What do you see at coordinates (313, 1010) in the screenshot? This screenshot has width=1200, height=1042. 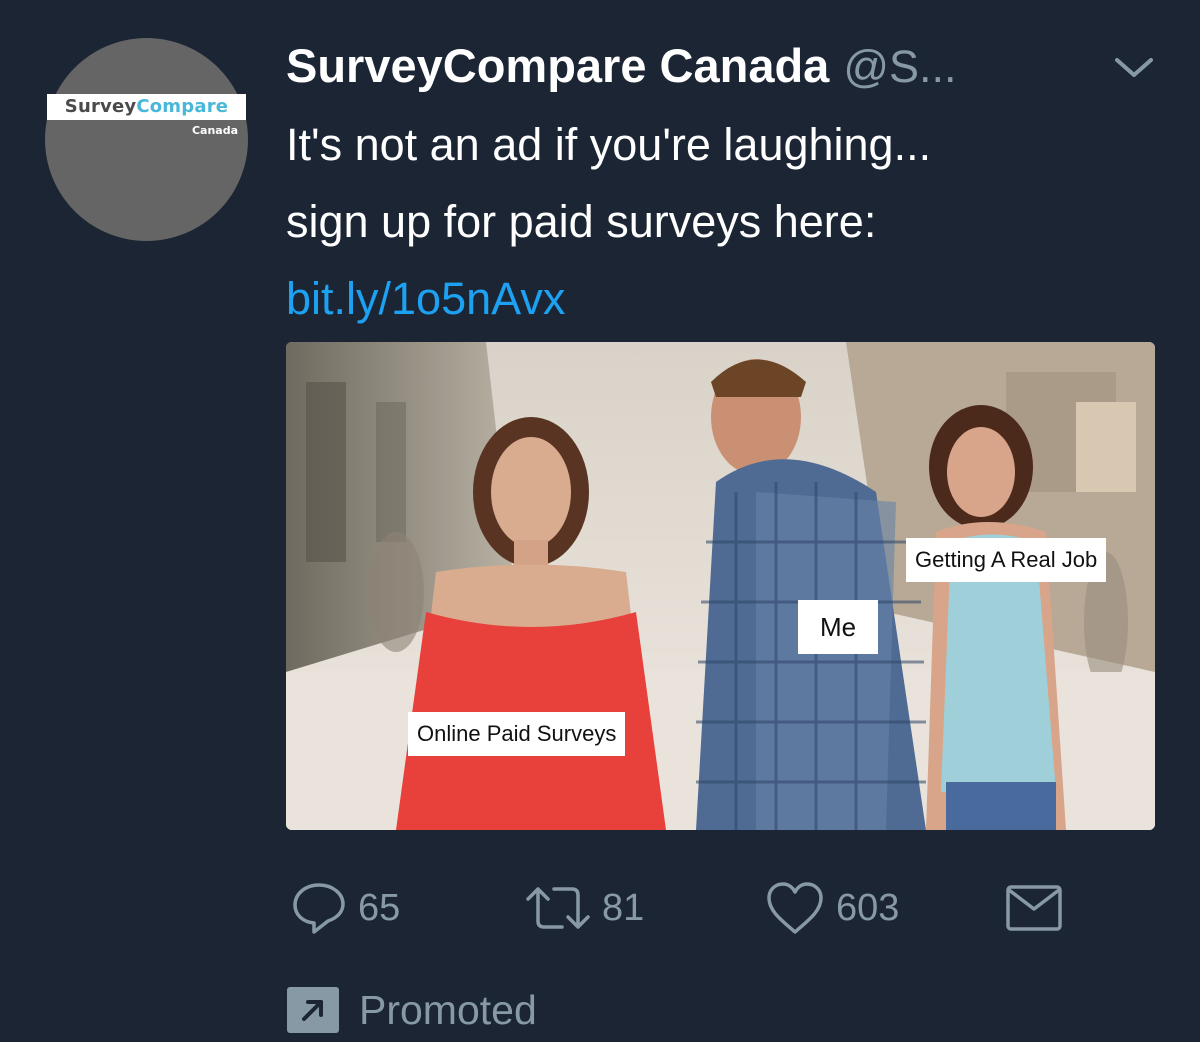 I see `promoted-arrow-icon` at bounding box center [313, 1010].